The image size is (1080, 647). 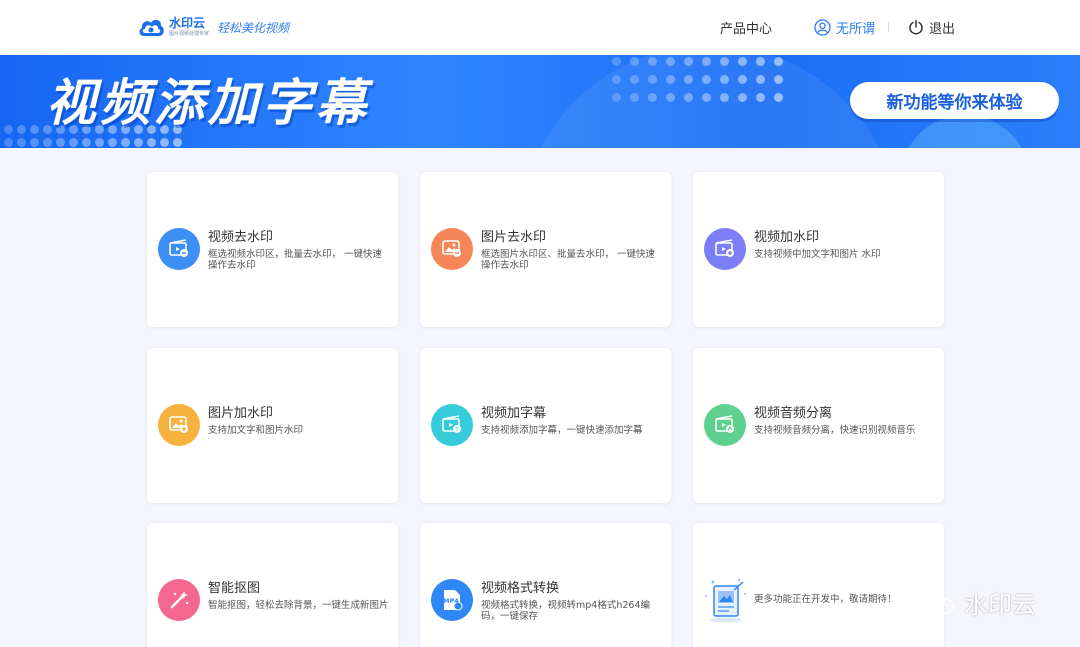 What do you see at coordinates (256, 430) in the screenshot?
I see `feature-card-description: 支持加文字和图片水印` at bounding box center [256, 430].